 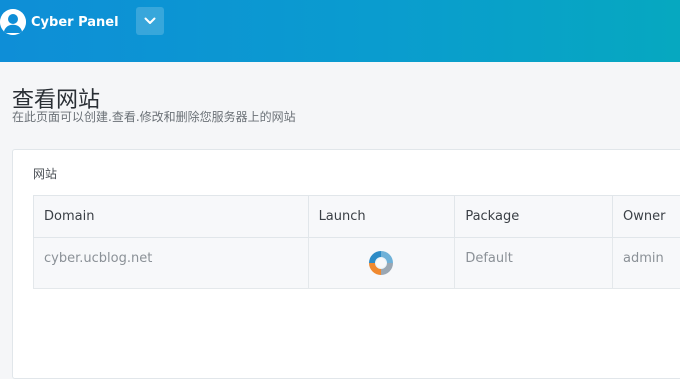 What do you see at coordinates (534, 217) in the screenshot?
I see `column-header-package: Package` at bounding box center [534, 217].